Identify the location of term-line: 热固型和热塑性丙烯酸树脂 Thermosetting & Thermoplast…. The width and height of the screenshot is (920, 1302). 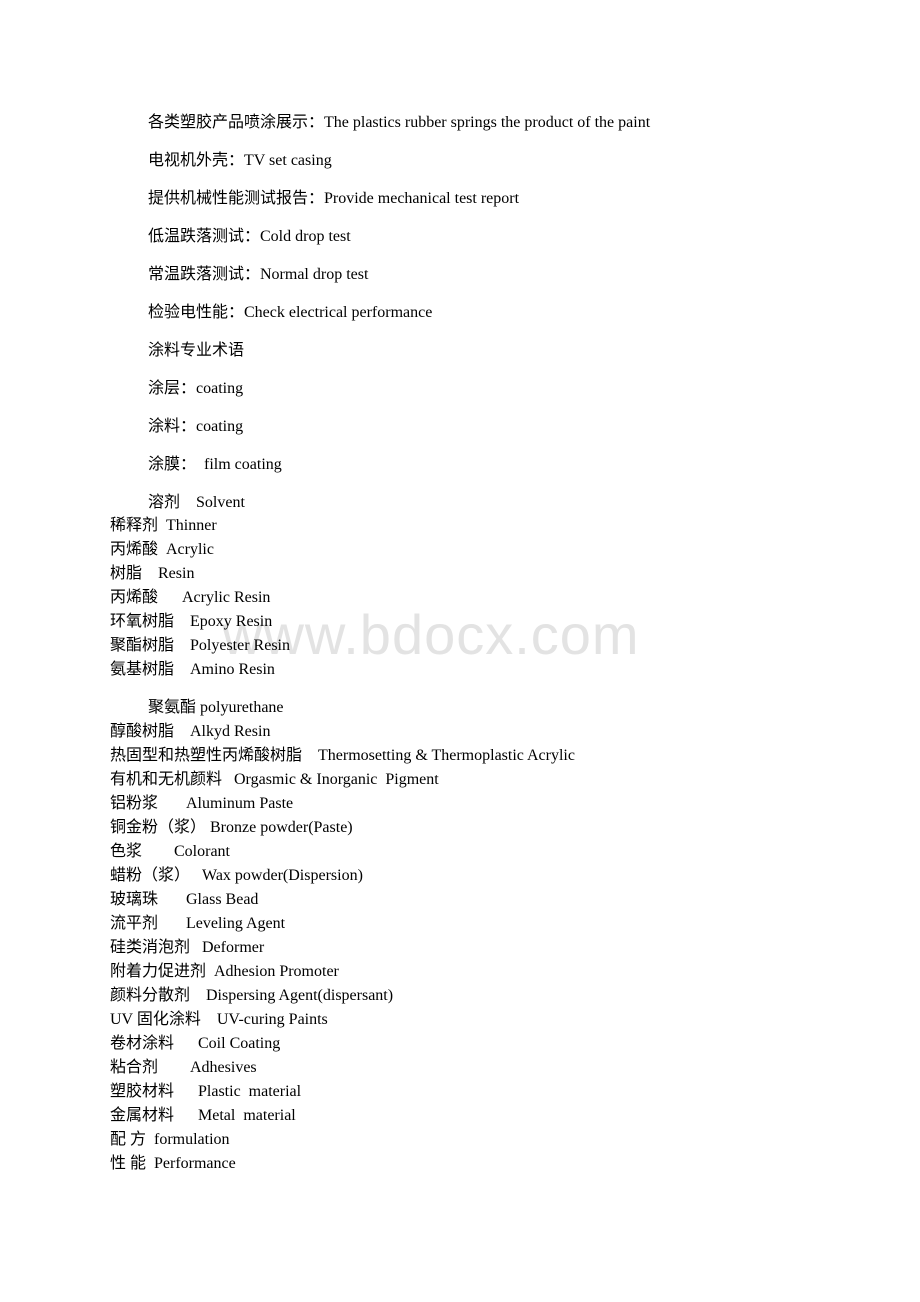
(342, 755).